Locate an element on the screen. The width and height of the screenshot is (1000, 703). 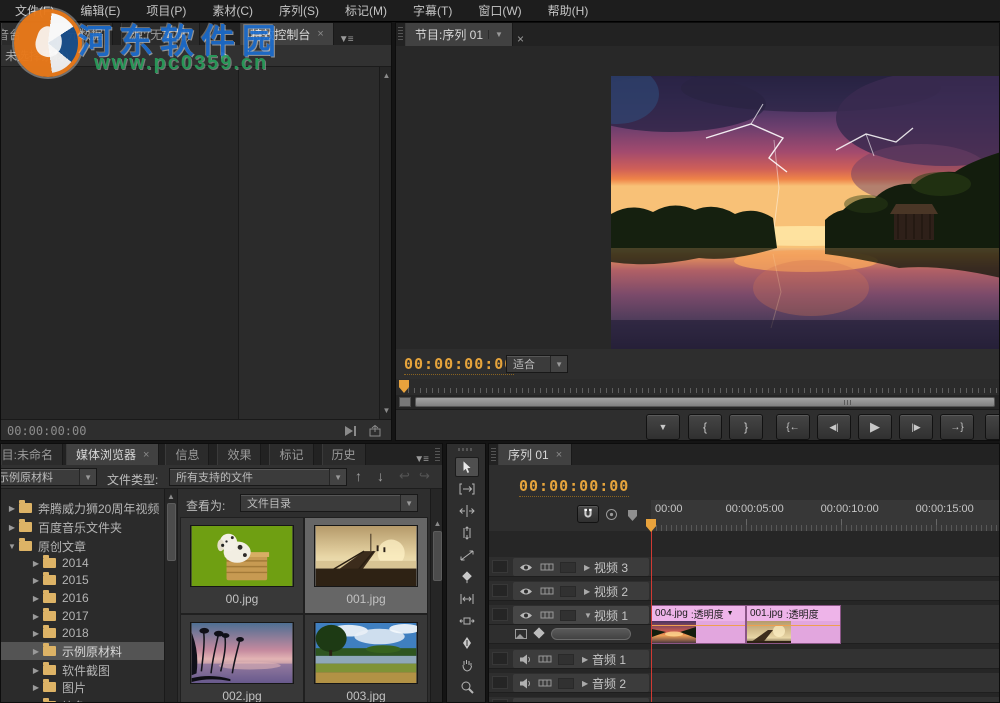
timeline-clip-004: 004.jpg :透明度 ▼ is located at coordinates (698, 624).